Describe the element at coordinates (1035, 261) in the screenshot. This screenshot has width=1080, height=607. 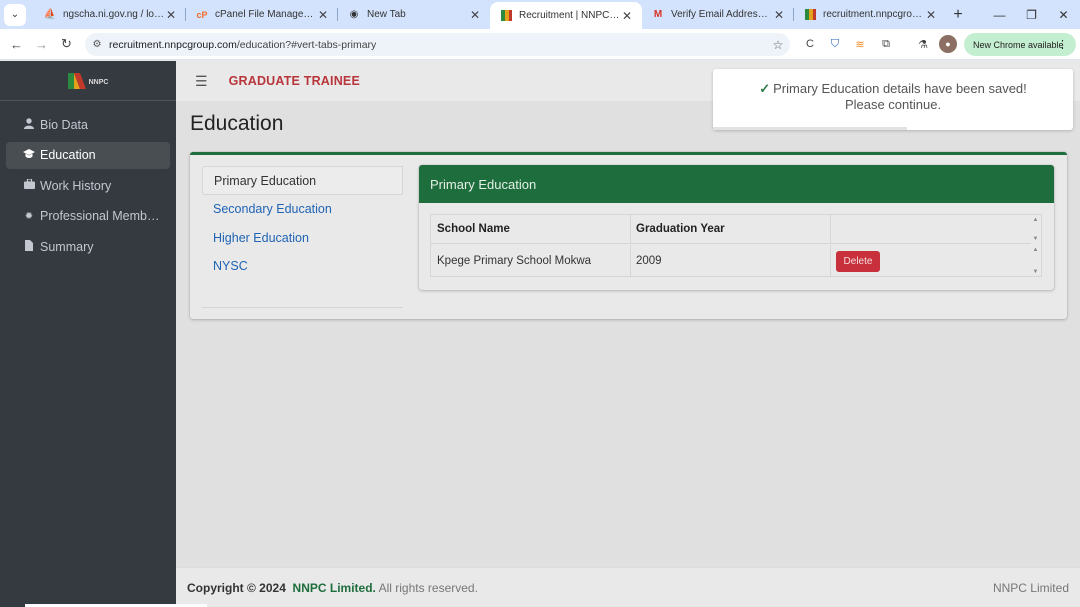
I see `body-scrollbar: ▲ ▼` at that location.